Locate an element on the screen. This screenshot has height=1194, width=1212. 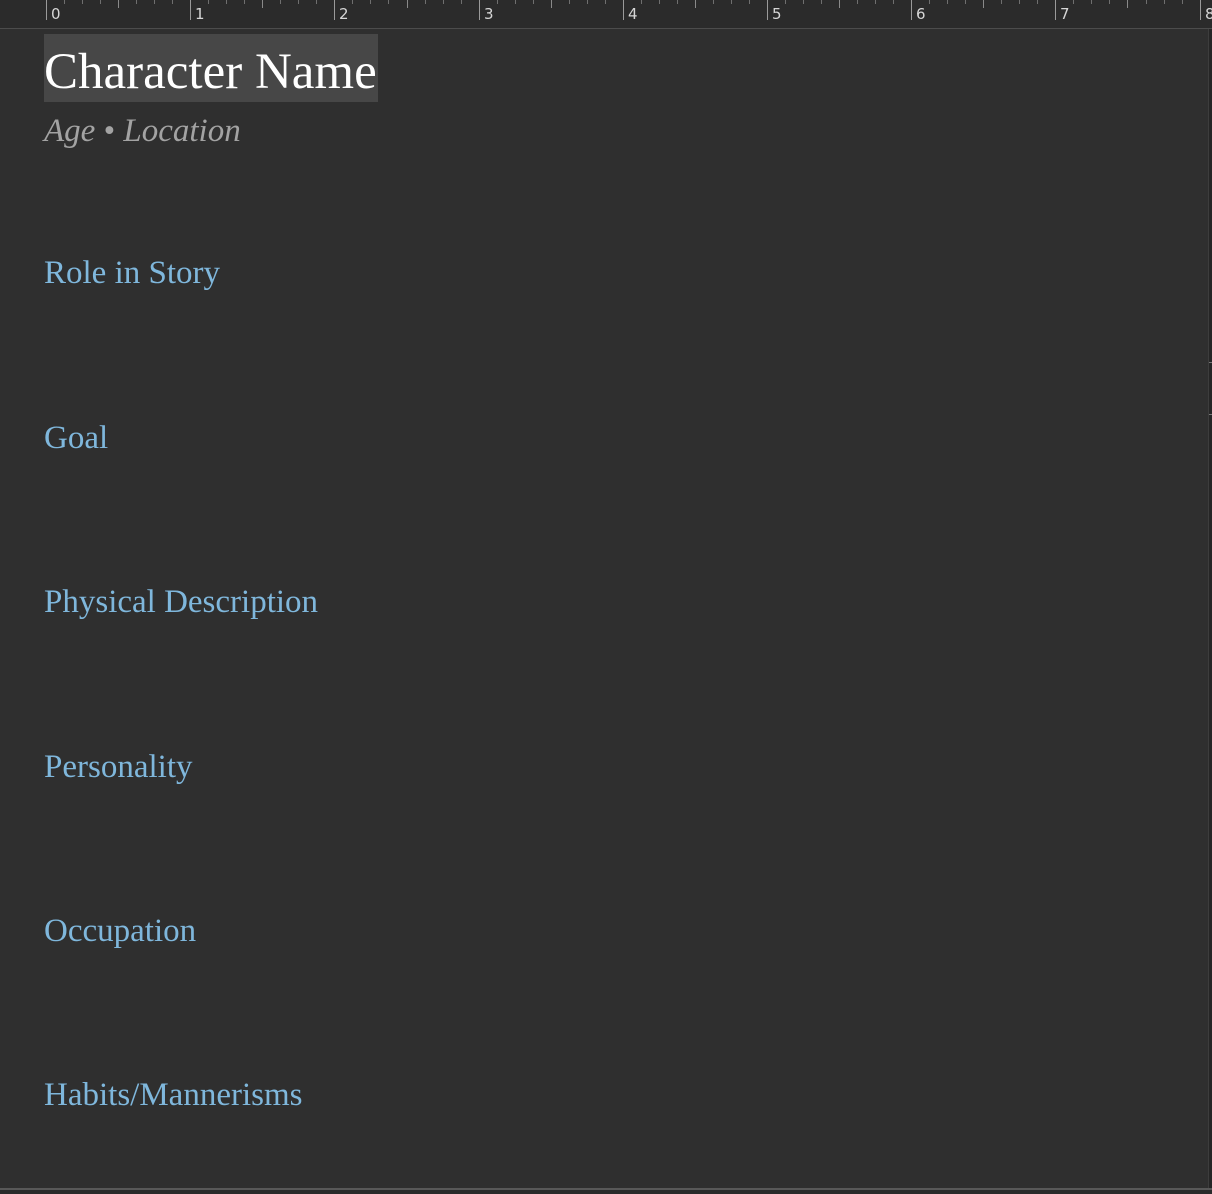
ruler-number: 8 is located at coordinates (1208, 14).